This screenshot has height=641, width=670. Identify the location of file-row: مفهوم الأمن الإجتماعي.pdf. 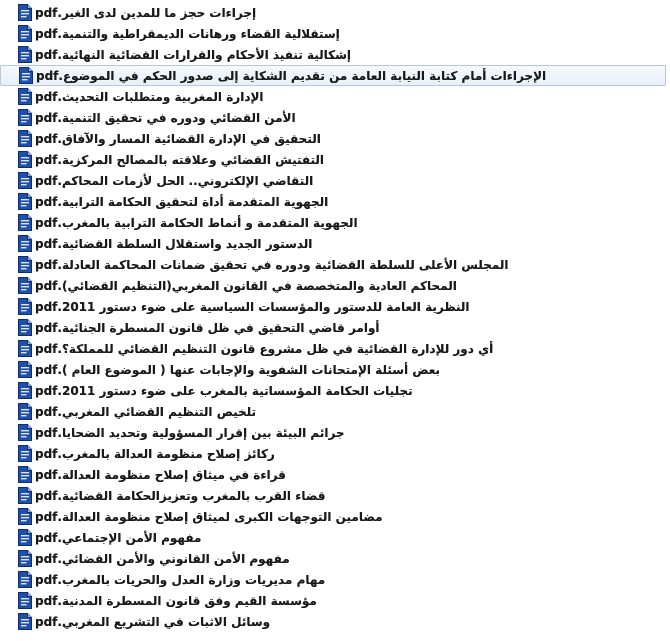
(335, 537).